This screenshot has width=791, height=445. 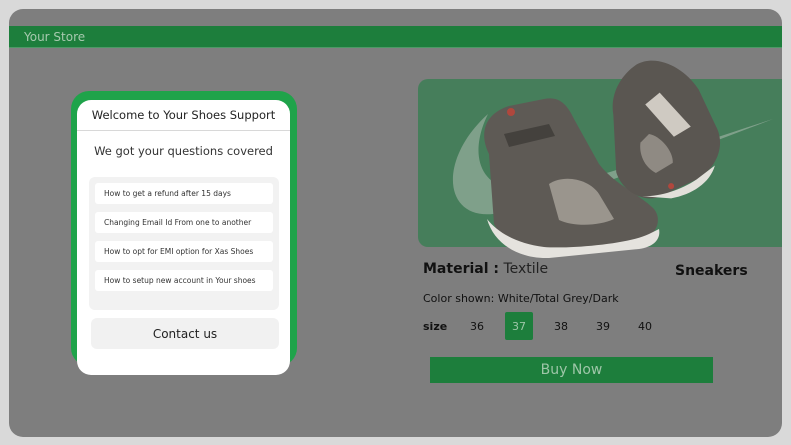 I want to click on faq-item-emi-option: How to opt for EMI option for Xas Shoes, so click(x=184, y=251).